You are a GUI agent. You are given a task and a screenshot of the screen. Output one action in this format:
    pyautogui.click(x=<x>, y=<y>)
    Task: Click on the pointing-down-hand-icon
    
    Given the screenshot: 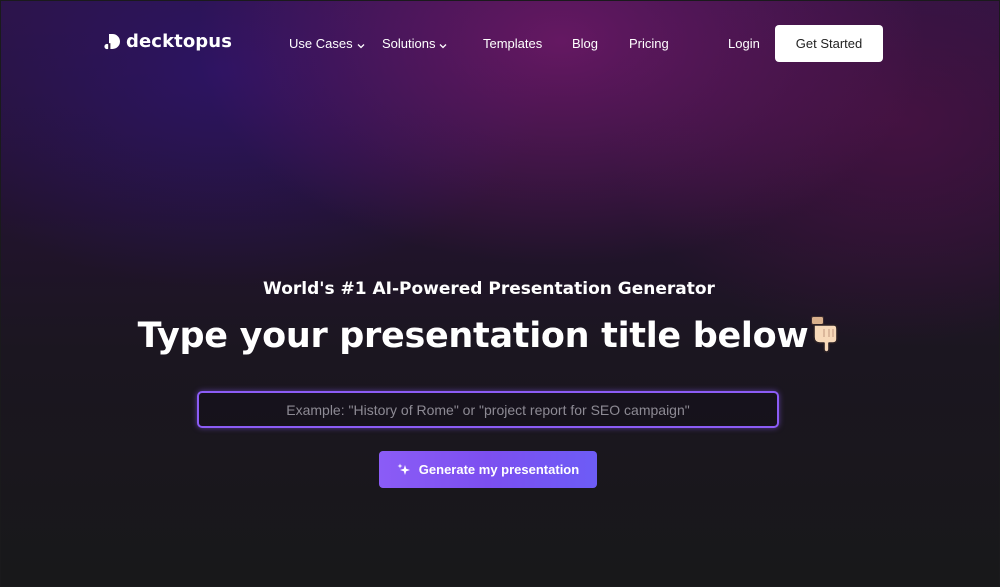 What is the action you would take?
    pyautogui.click(x=825, y=334)
    